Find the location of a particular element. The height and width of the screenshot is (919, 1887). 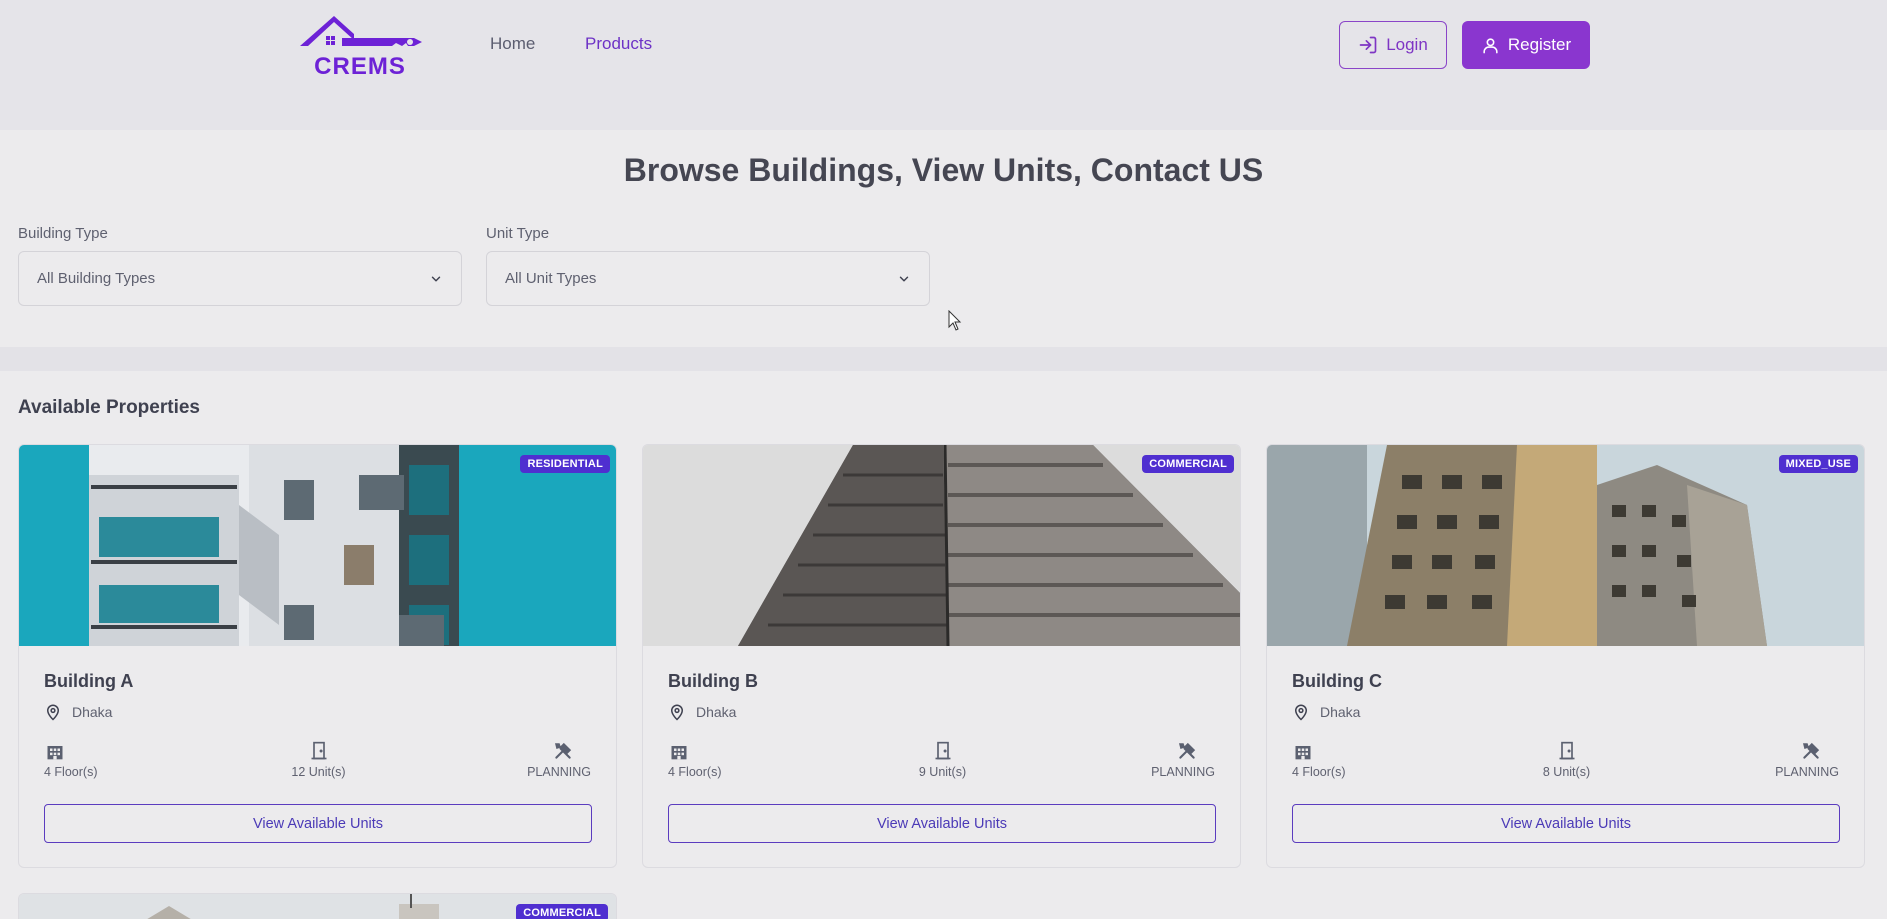

unit-type-value: All Unit Types is located at coordinates (551, 278).